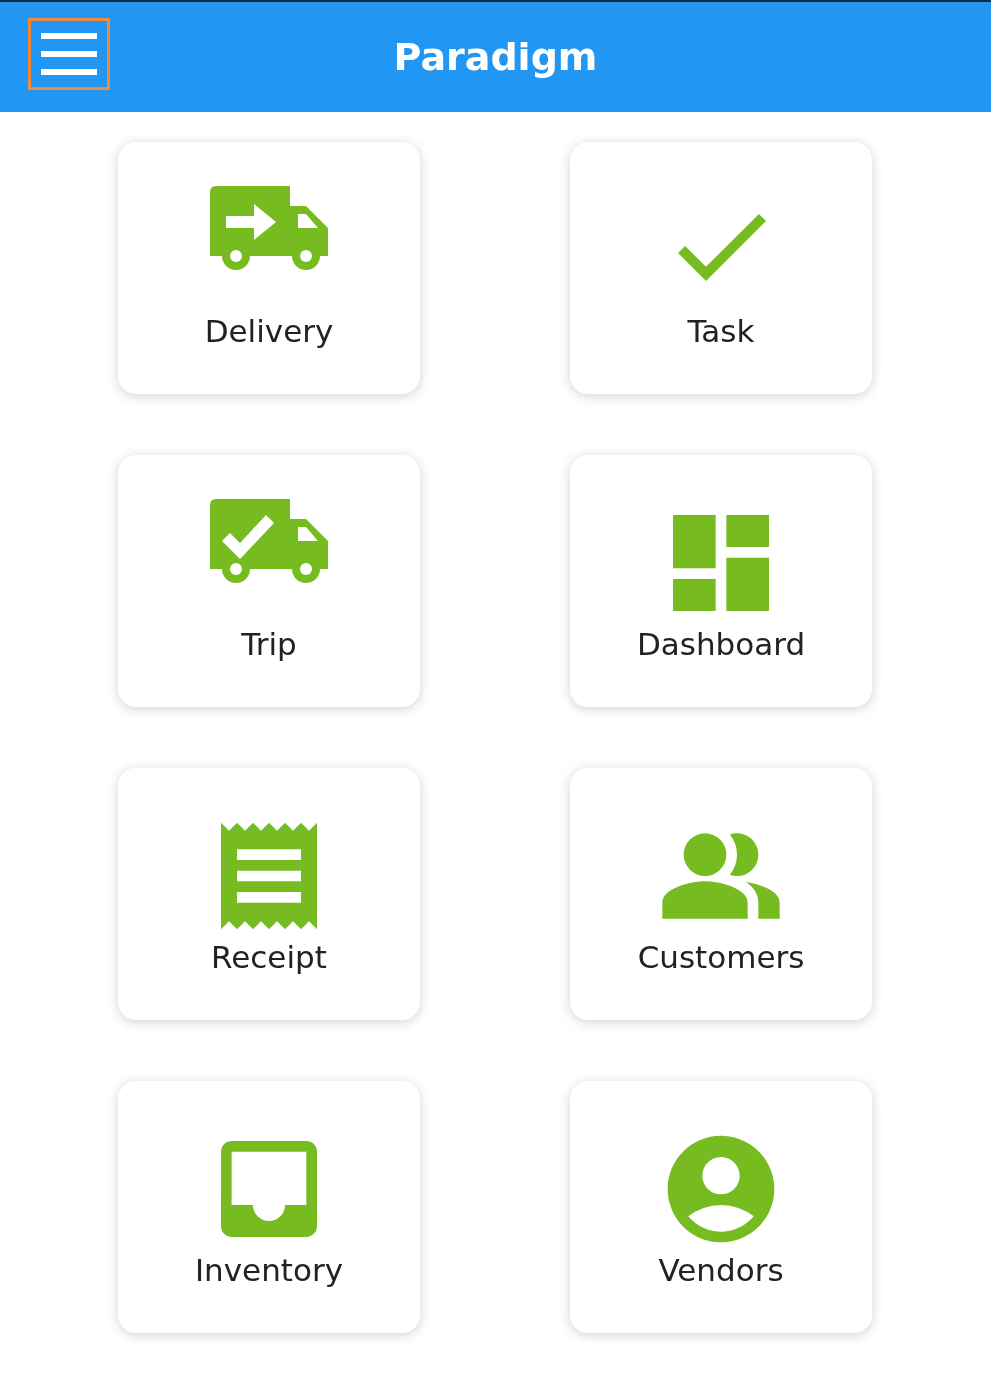 The image size is (991, 1400). I want to click on truck-check-icon, so click(269, 542).